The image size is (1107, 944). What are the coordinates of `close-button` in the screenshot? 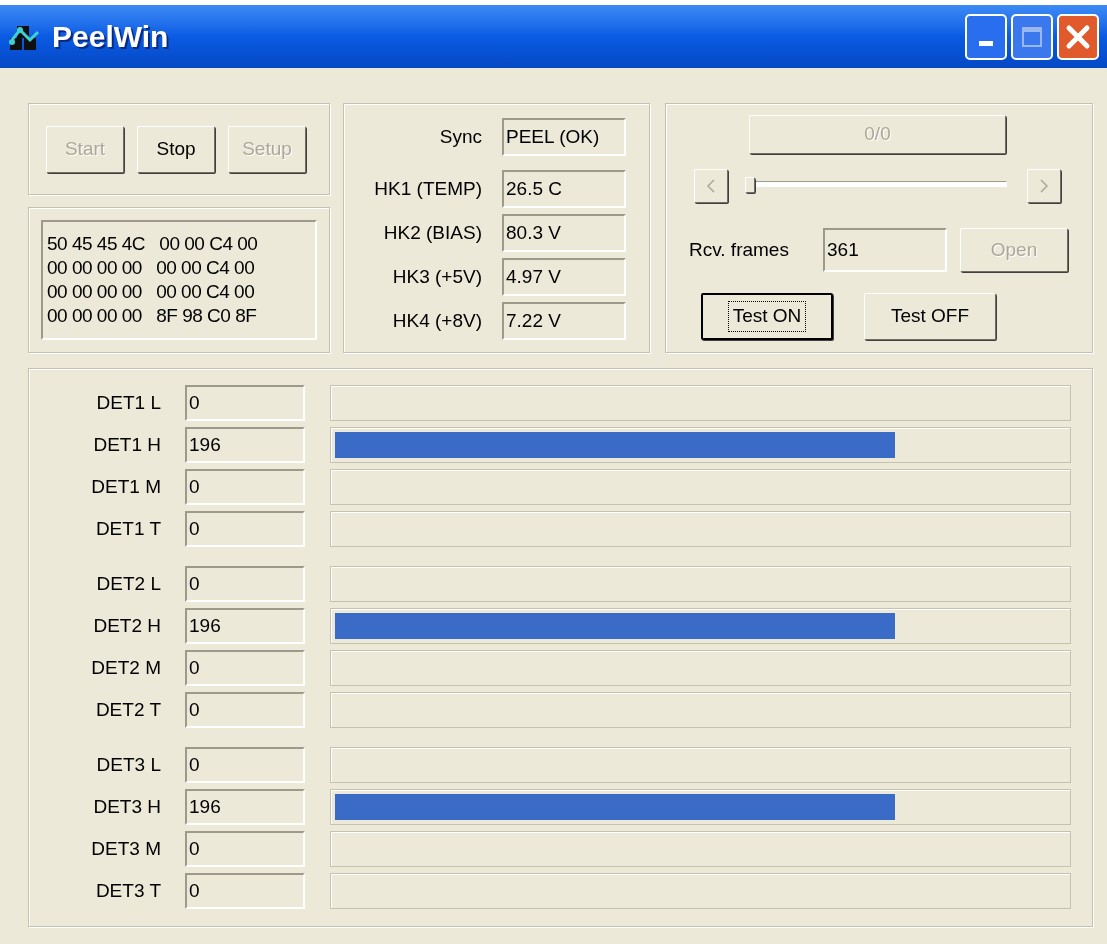 It's located at (1078, 36).